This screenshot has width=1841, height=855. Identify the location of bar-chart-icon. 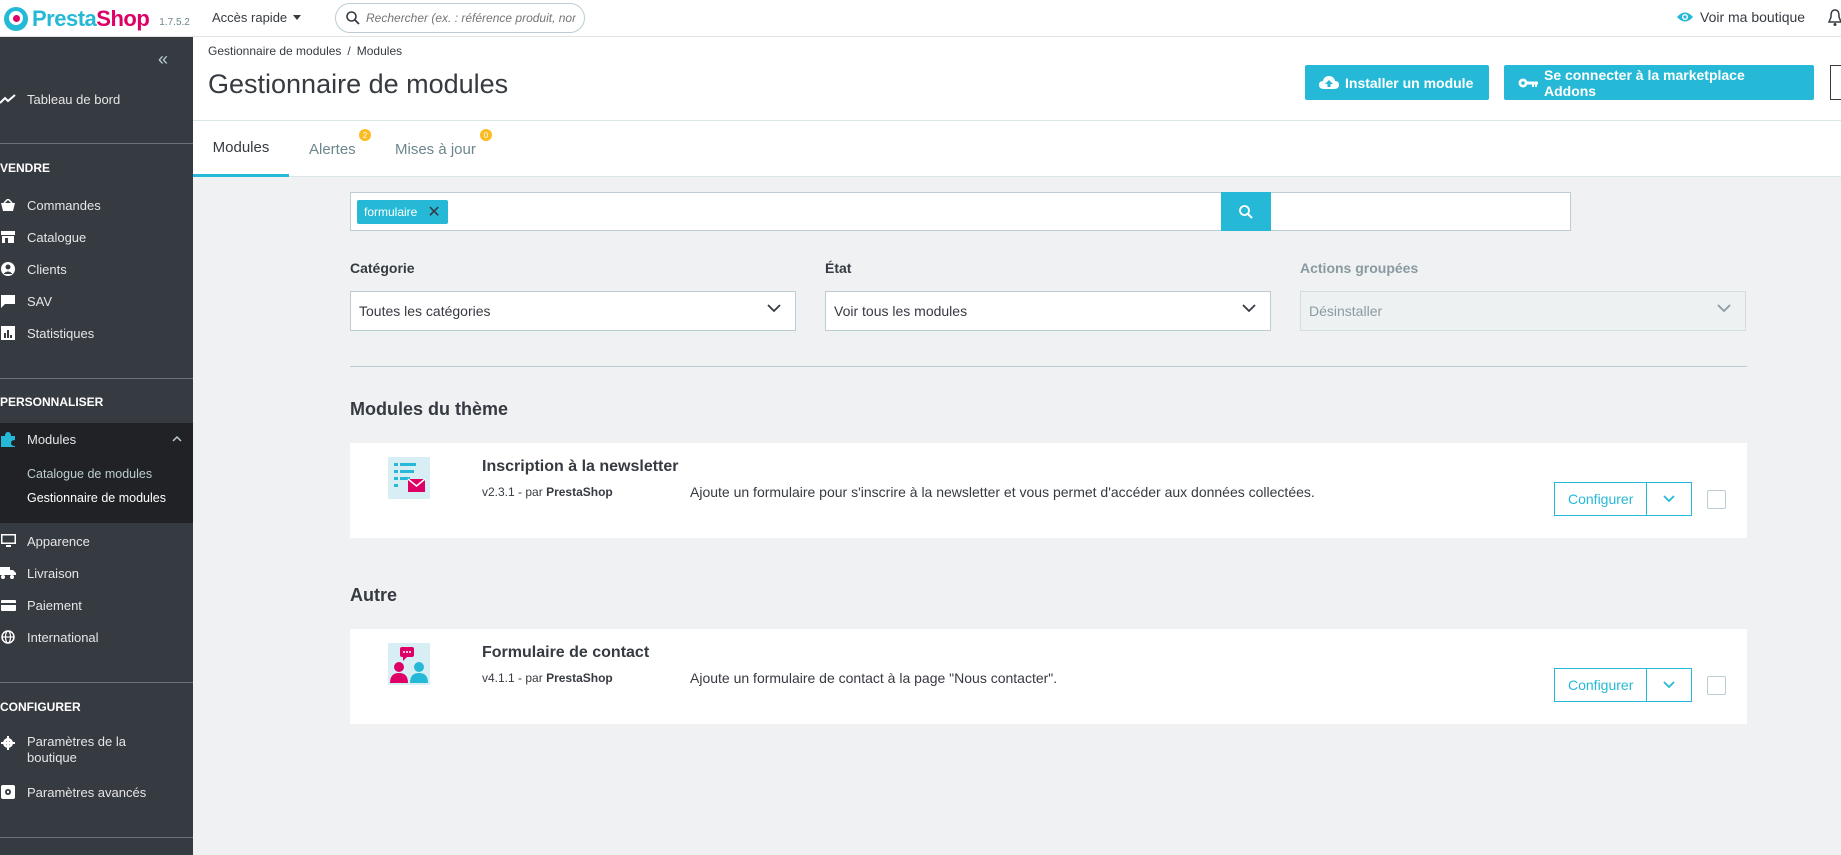
(8, 333).